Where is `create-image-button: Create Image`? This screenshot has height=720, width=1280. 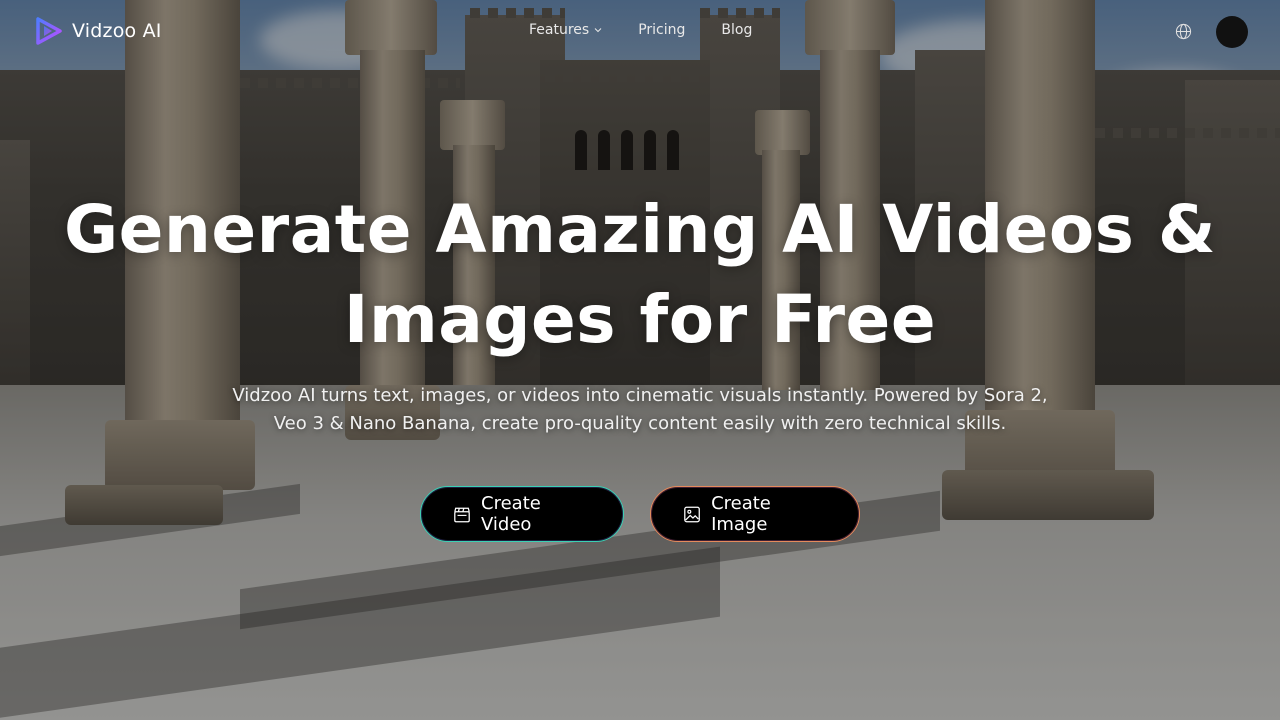
create-image-button: Create Image is located at coordinates (755, 514).